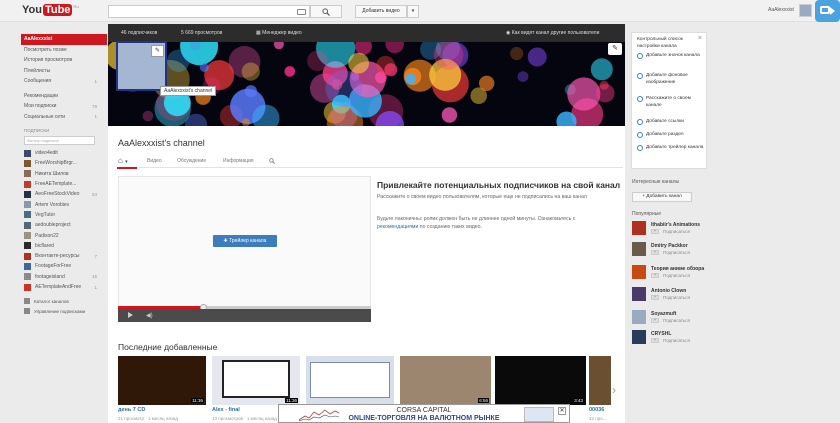 The height and width of the screenshot is (423, 840). I want to click on checklist-item: Добавьте фоновое изображение, so click(671, 79).